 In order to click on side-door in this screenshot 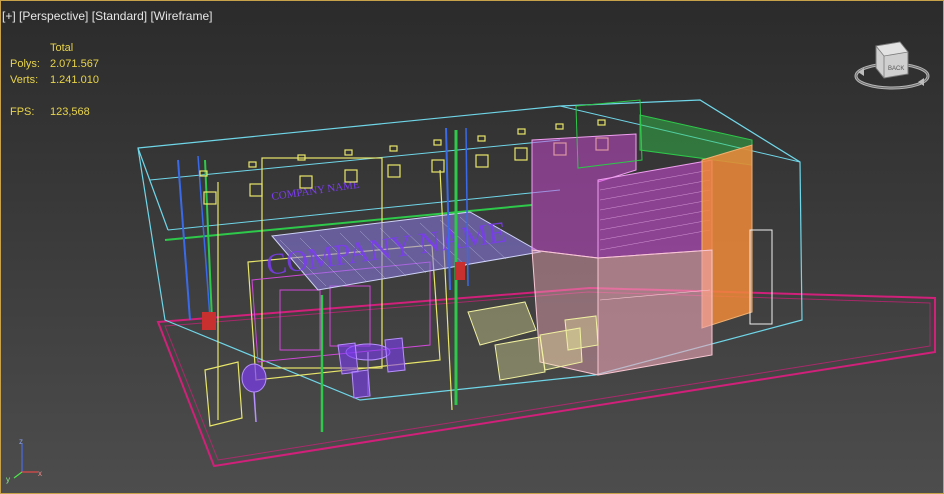, I will do `click(761, 277)`.